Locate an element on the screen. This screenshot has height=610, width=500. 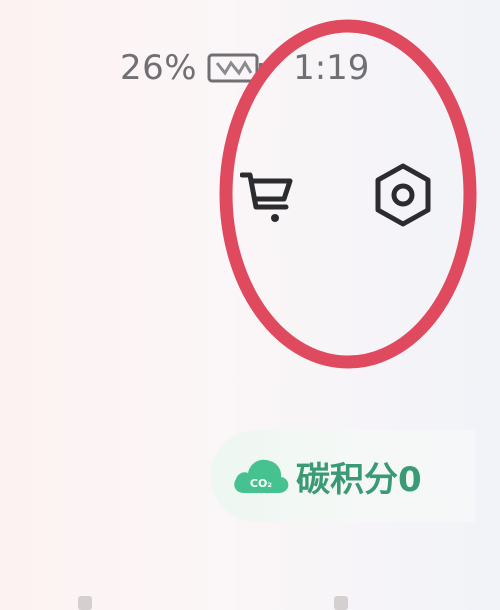
header-actions is located at coordinates (345, 197).